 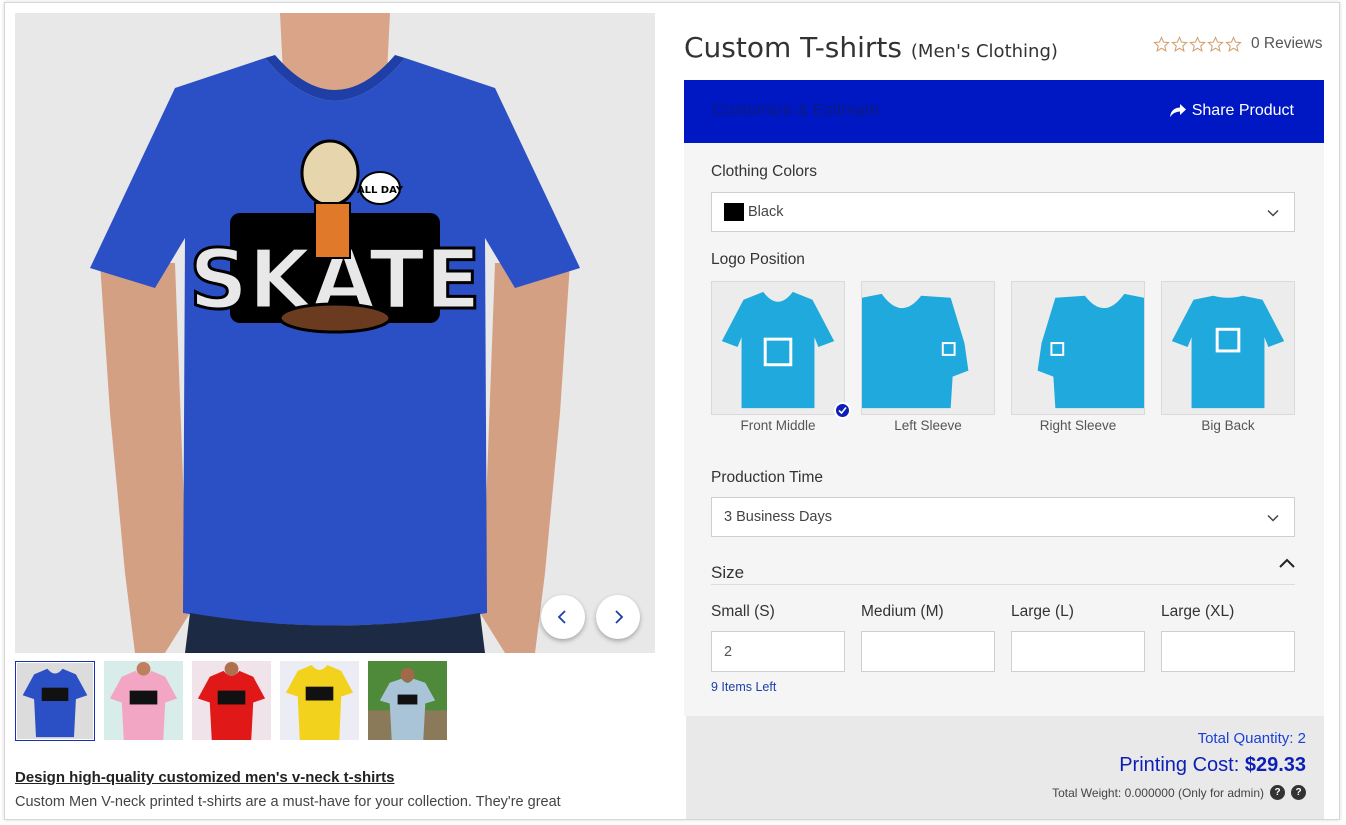 What do you see at coordinates (1179, 765) in the screenshot?
I see `printing-cost-label: Printing Cost:` at bounding box center [1179, 765].